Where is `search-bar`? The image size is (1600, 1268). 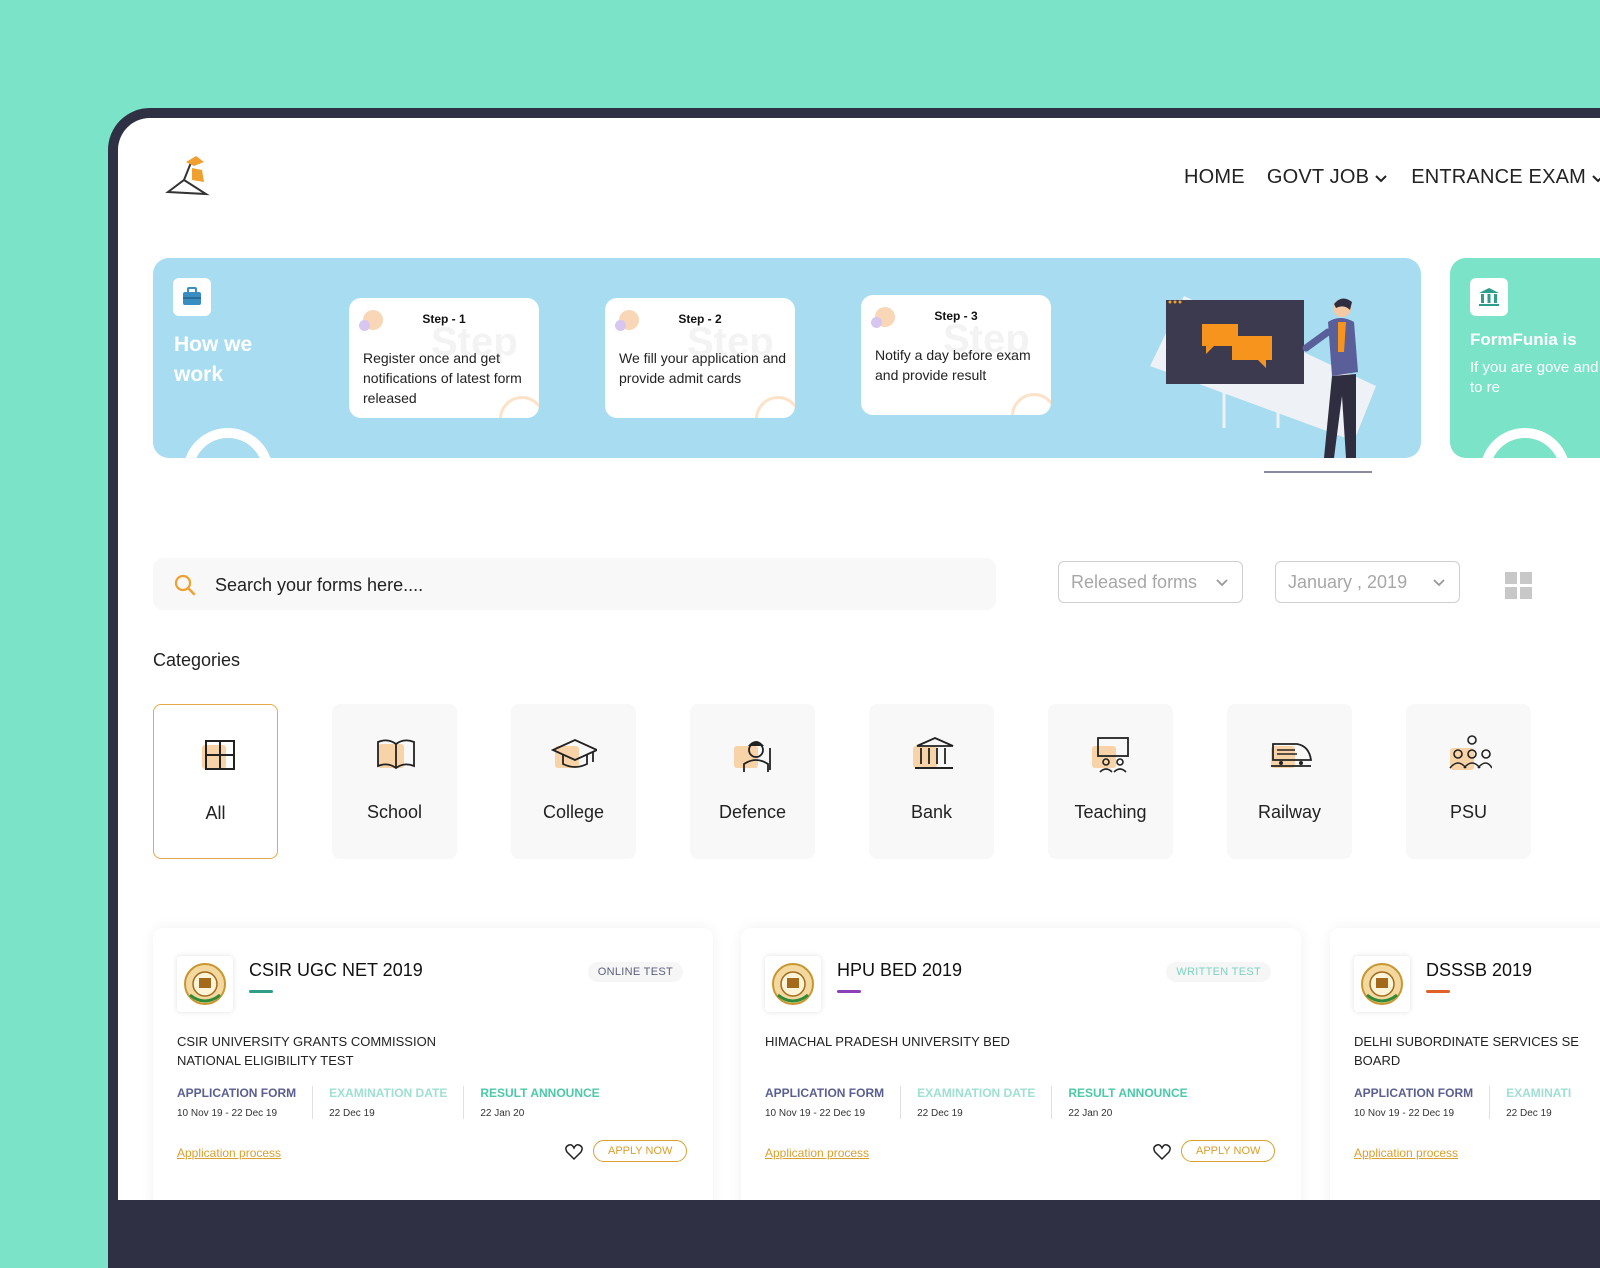
search-bar is located at coordinates (574, 584).